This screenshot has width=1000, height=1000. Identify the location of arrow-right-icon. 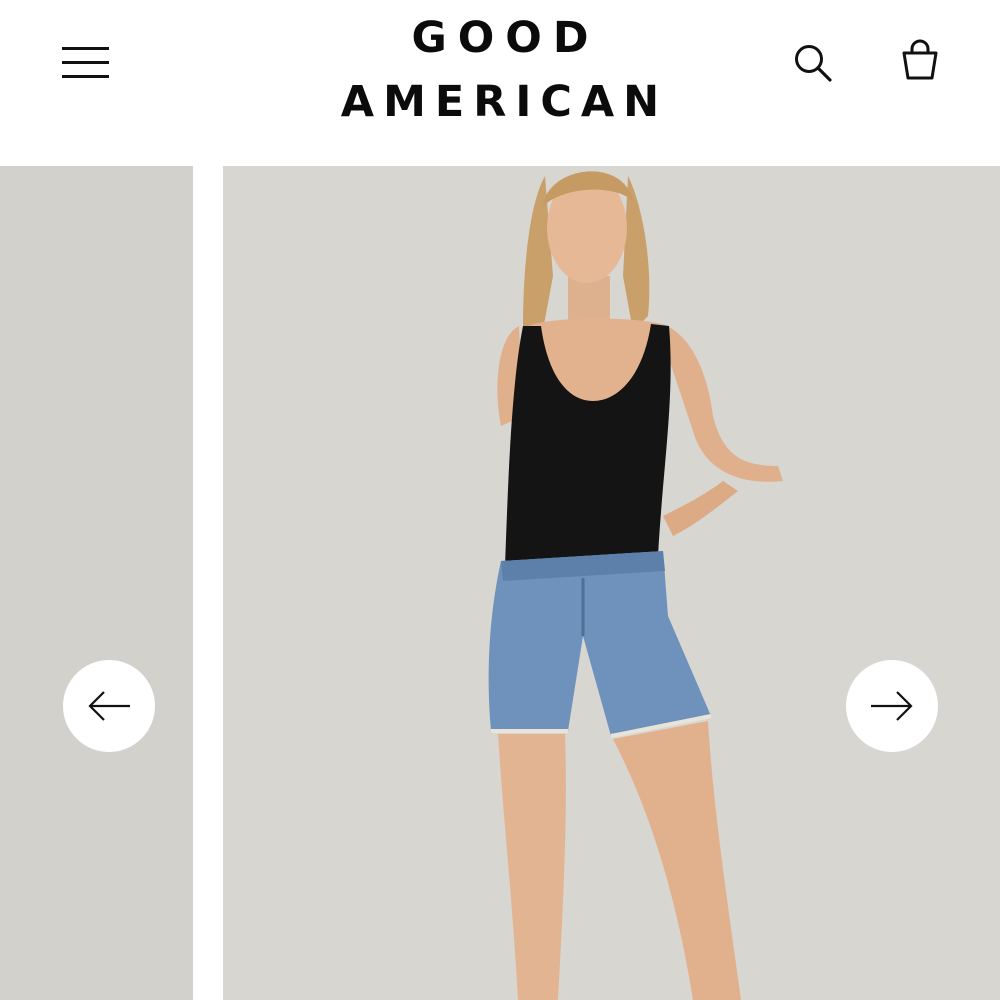
(892, 706).